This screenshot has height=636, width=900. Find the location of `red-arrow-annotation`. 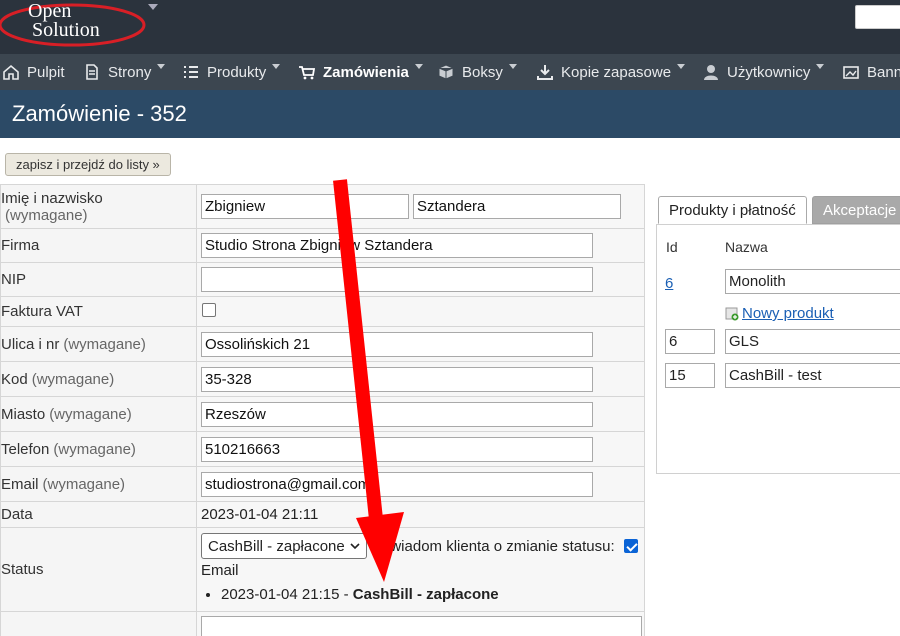

red-arrow-annotation is located at coordinates (368, 380).